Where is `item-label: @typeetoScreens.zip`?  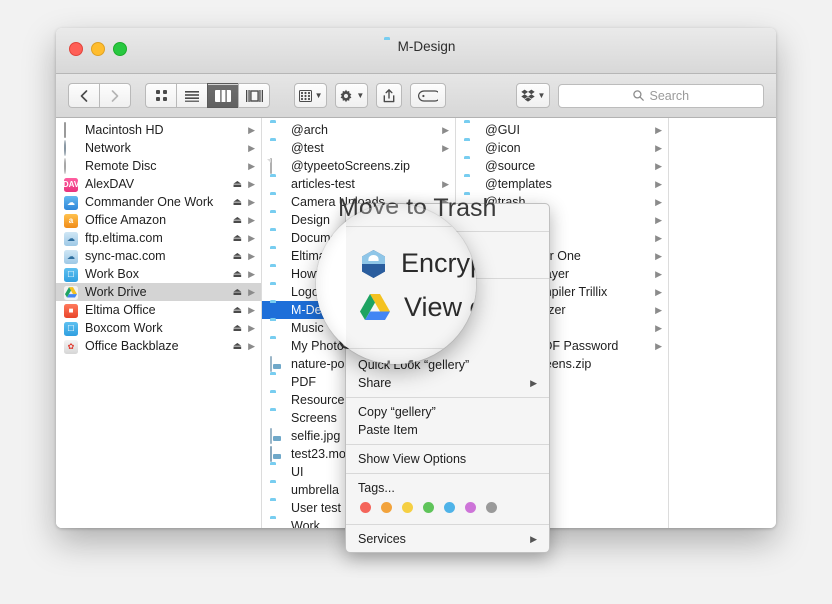 item-label: @typeetoScreens.zip is located at coordinates (351, 166).